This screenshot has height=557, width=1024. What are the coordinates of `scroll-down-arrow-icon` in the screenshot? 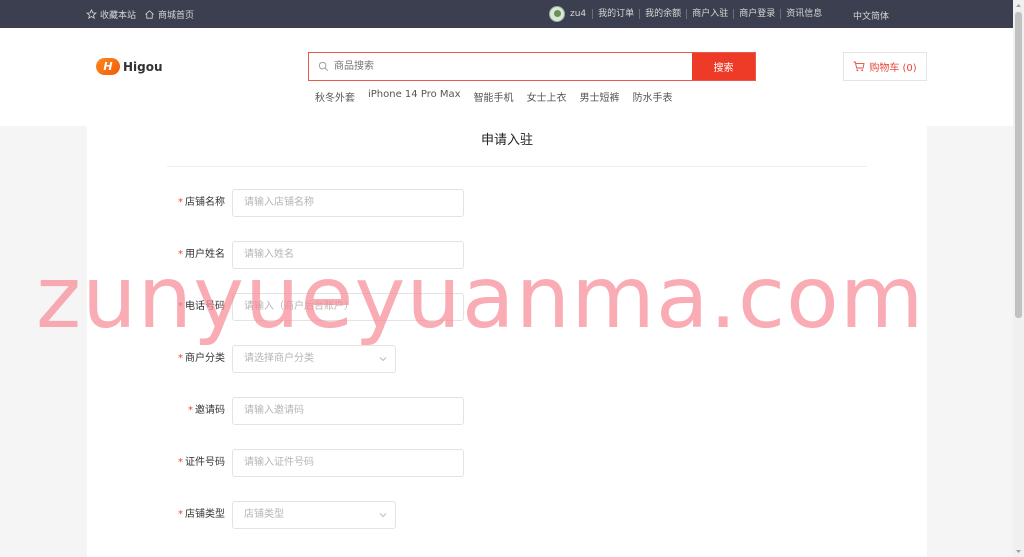 It's located at (1018, 551).